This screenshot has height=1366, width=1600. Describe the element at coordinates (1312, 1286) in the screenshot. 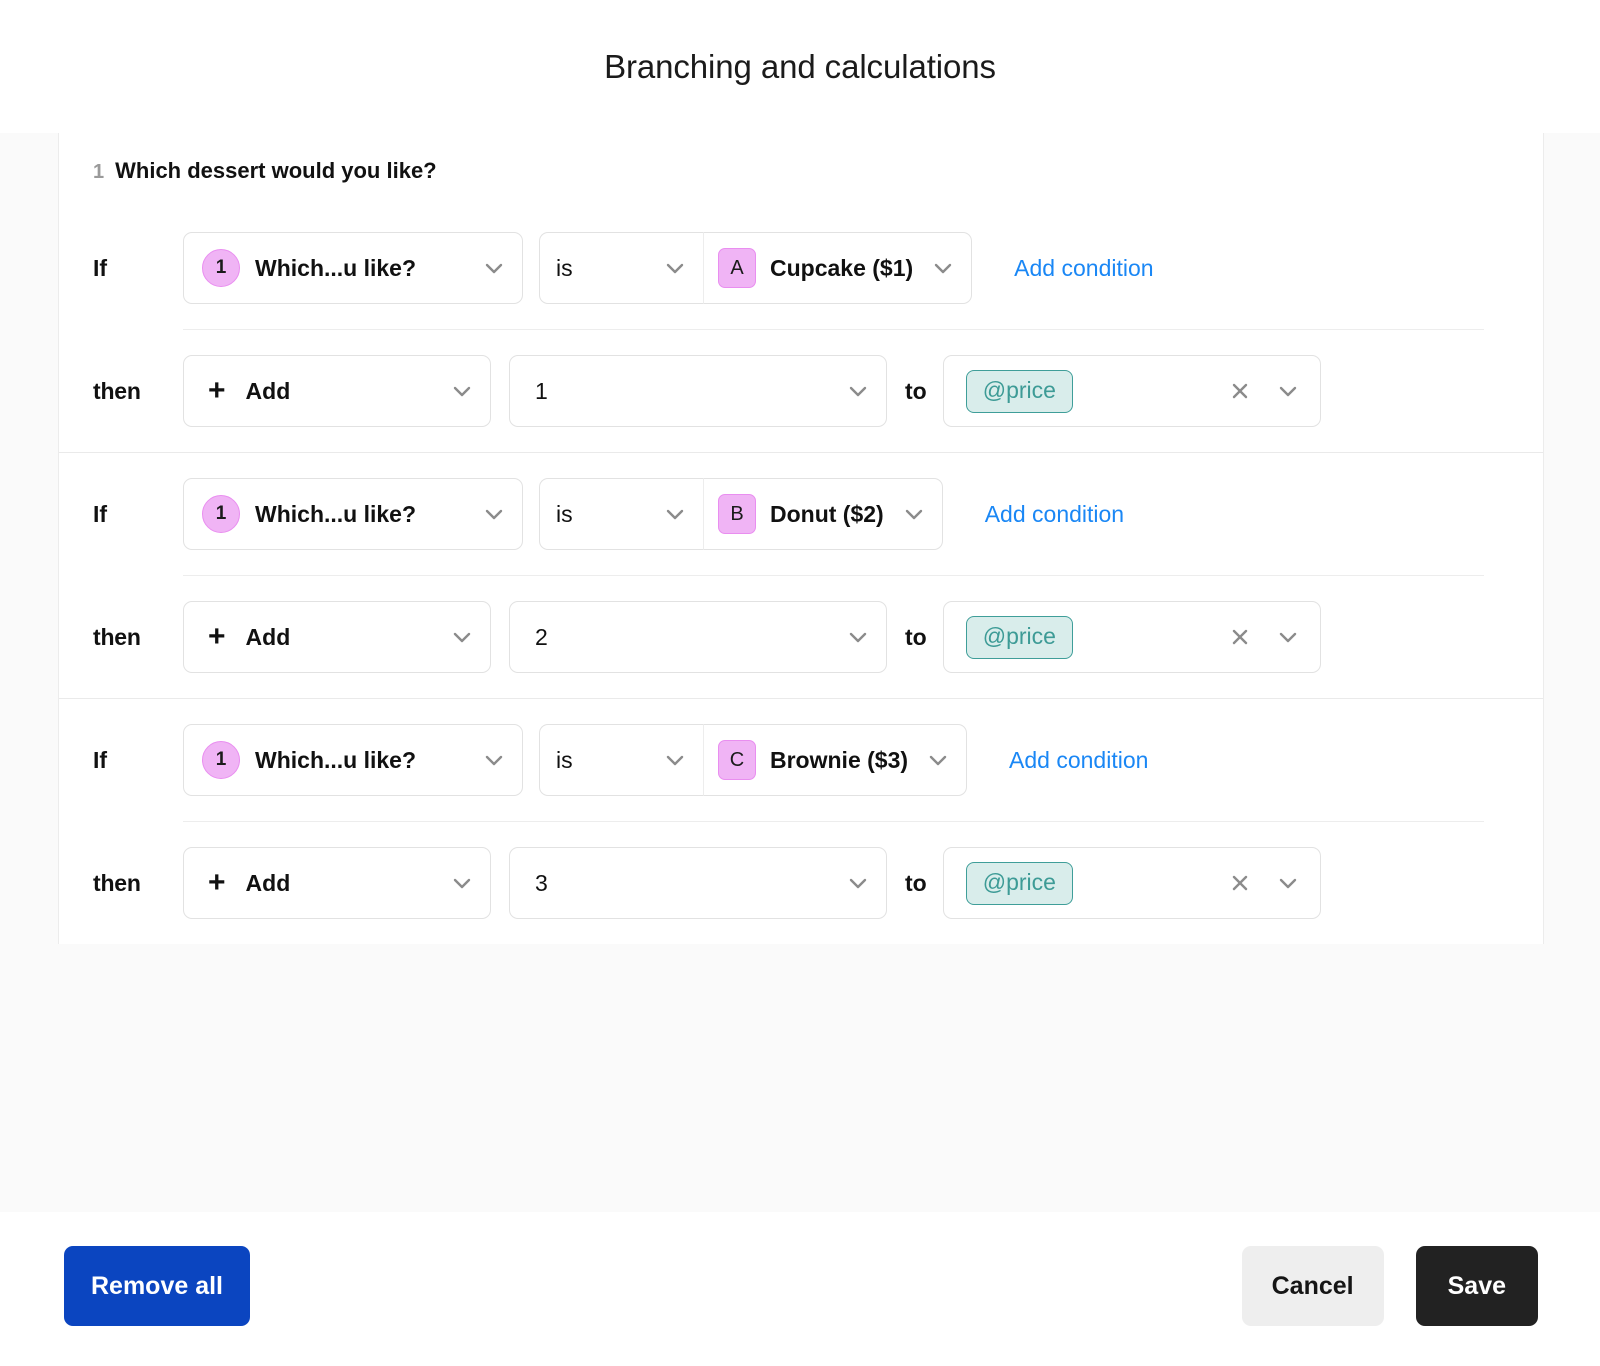

I see `cancel-button: Cancel` at that location.